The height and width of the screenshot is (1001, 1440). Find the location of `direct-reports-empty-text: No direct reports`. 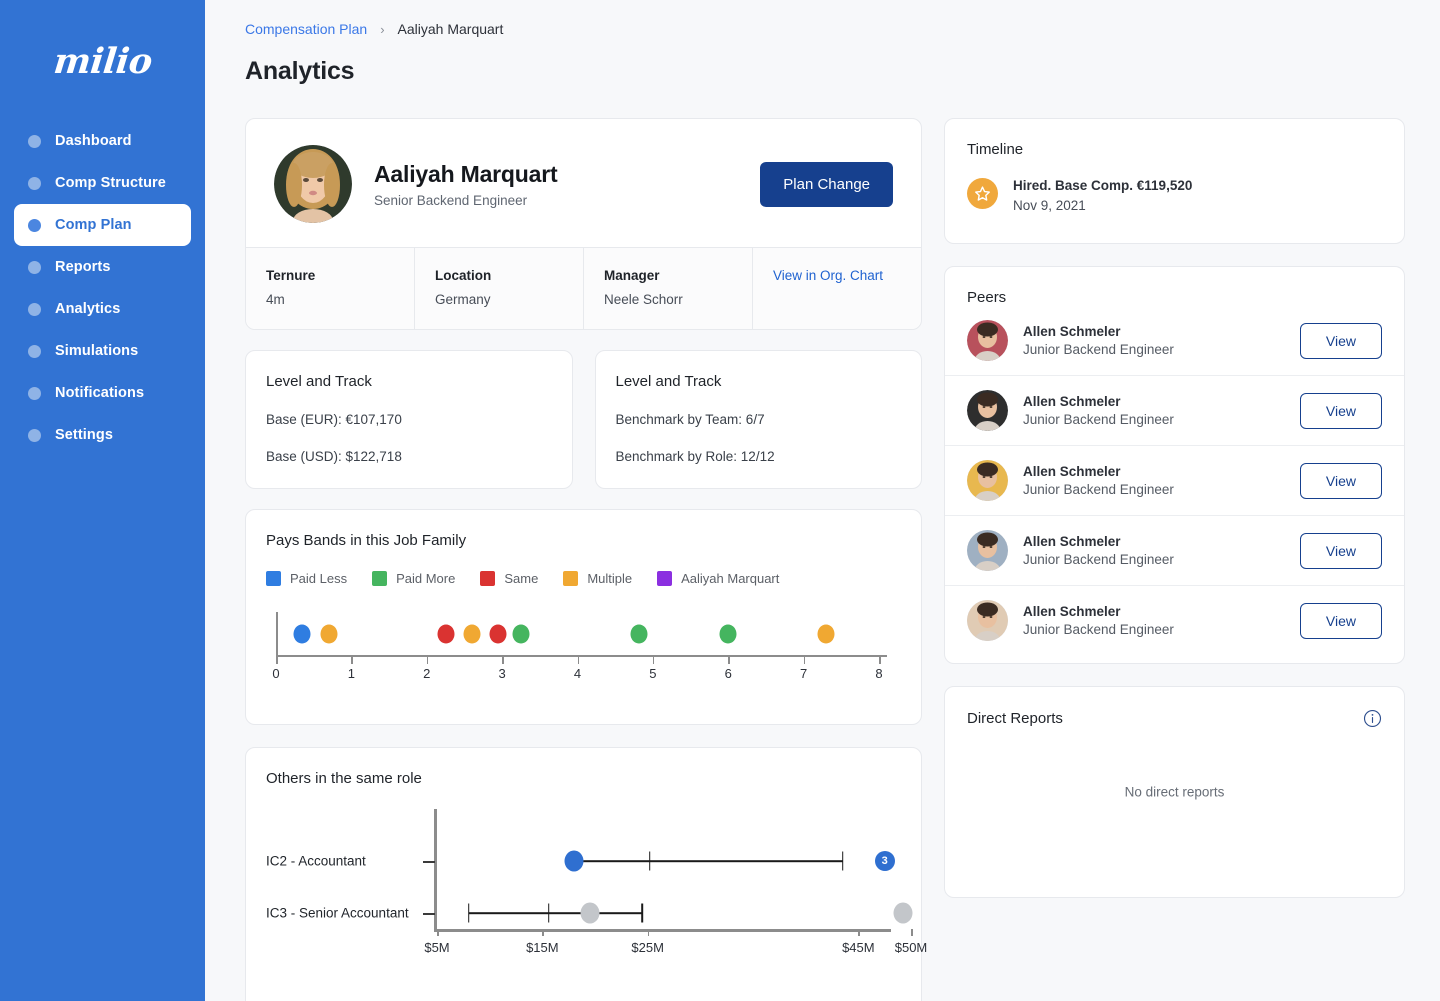

direct-reports-empty-text: No direct reports is located at coordinates (1174, 792).